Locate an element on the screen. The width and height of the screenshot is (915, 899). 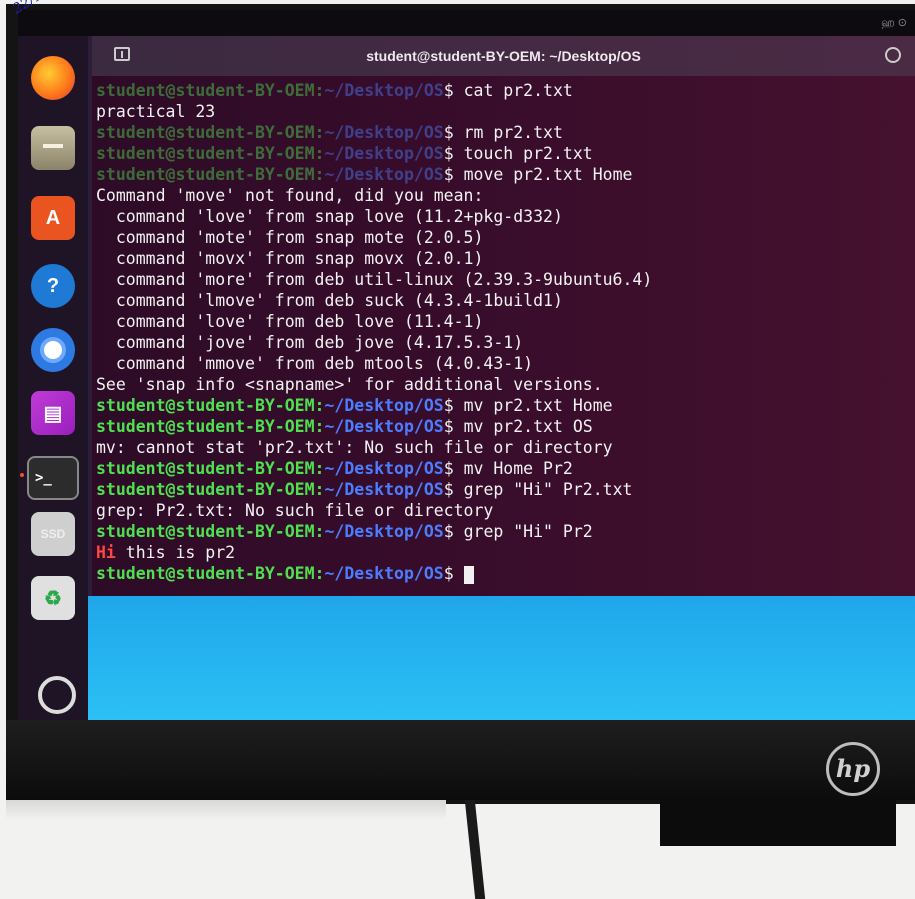
command-text: $ rm pr2.txt is located at coordinates (503, 132).